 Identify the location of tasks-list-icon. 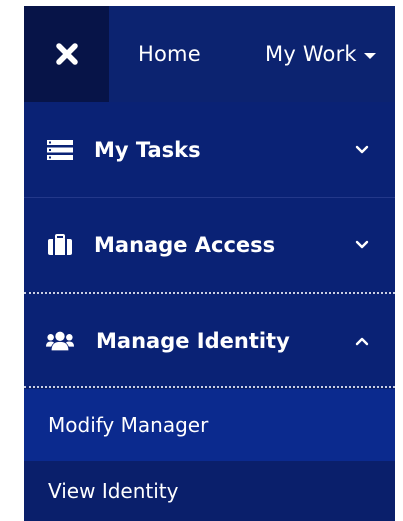
(60, 150).